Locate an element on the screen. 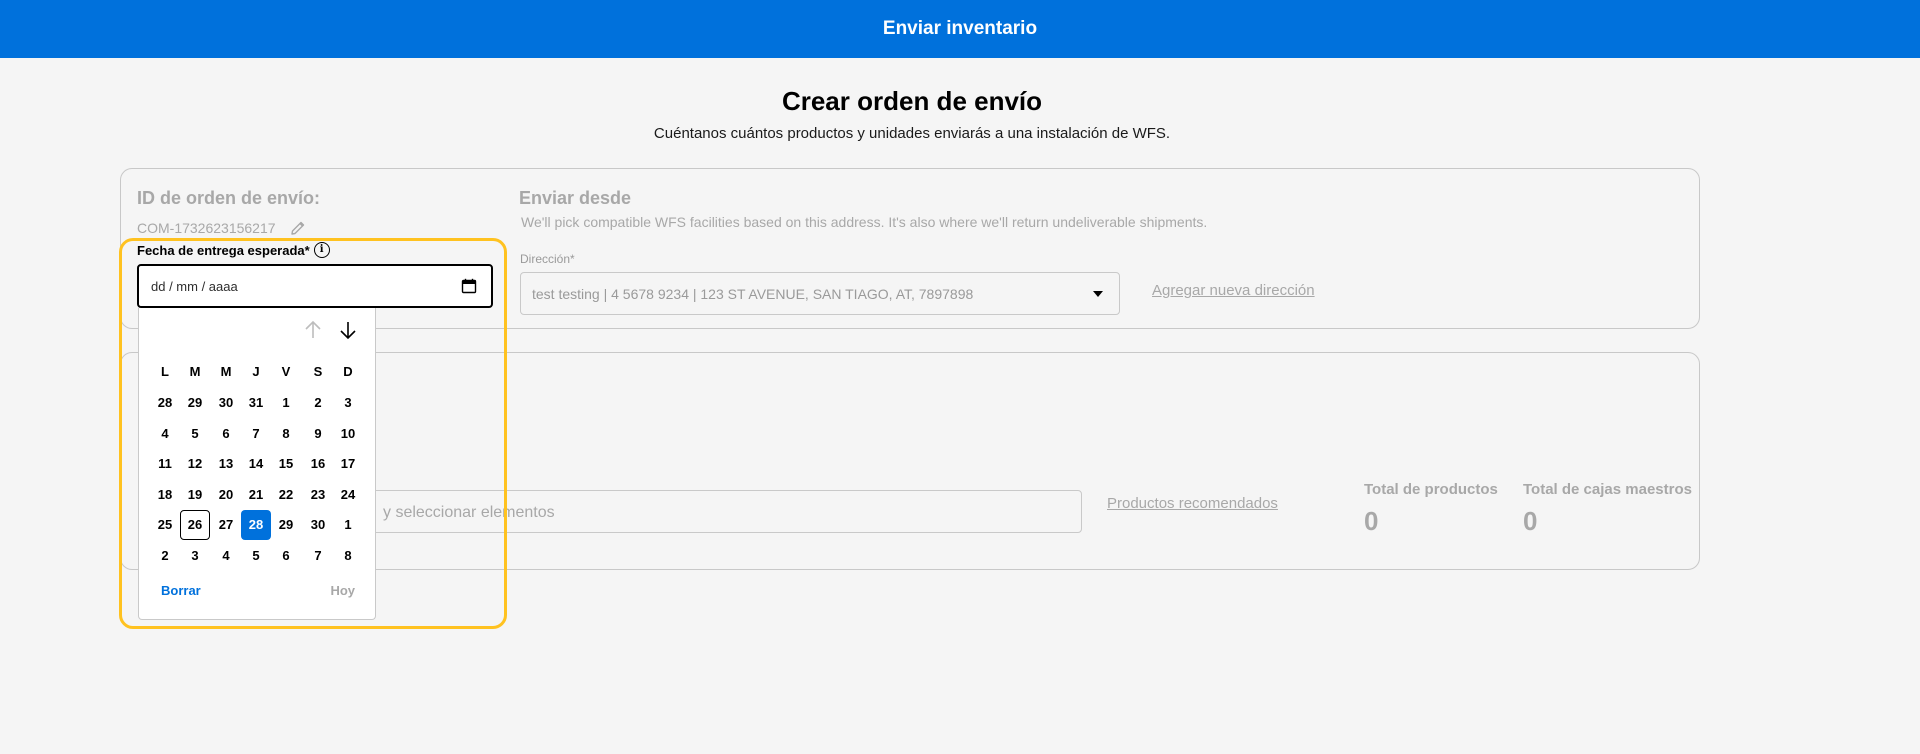  arrow-up-icon is located at coordinates (313, 330).